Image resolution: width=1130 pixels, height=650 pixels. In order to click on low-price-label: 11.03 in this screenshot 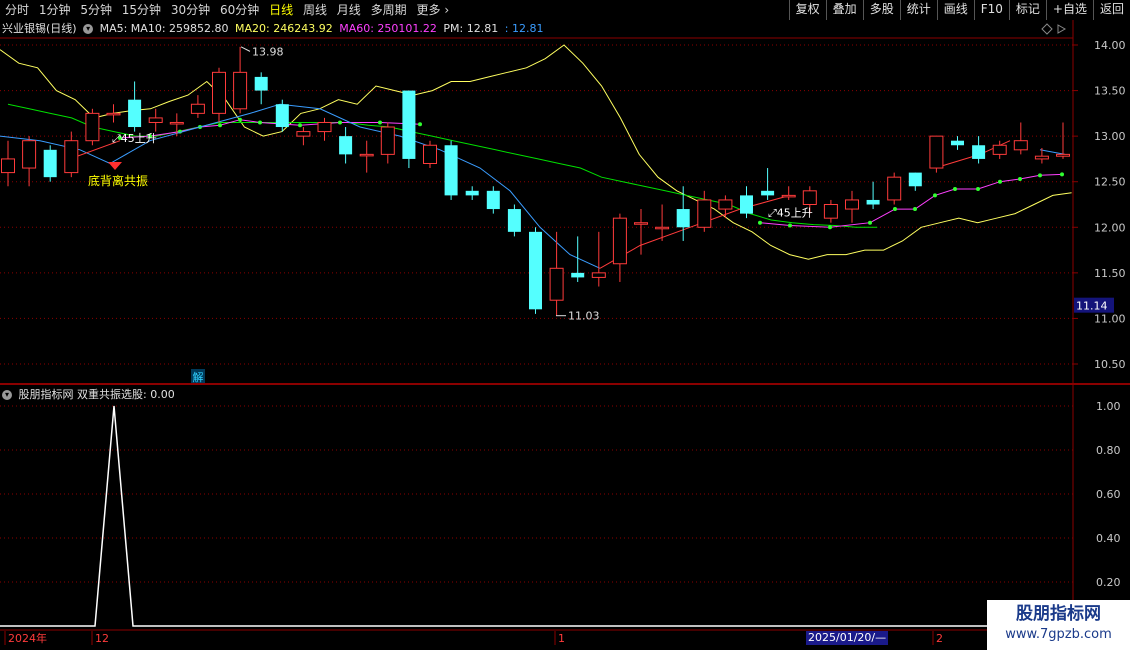, I will do `click(584, 316)`.